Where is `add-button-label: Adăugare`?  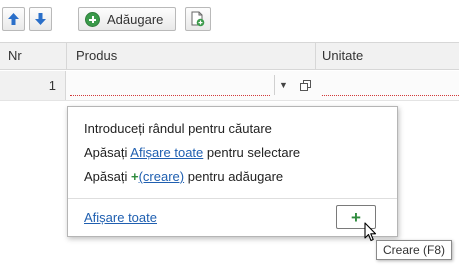
add-button-label: Adăugare is located at coordinates (135, 19).